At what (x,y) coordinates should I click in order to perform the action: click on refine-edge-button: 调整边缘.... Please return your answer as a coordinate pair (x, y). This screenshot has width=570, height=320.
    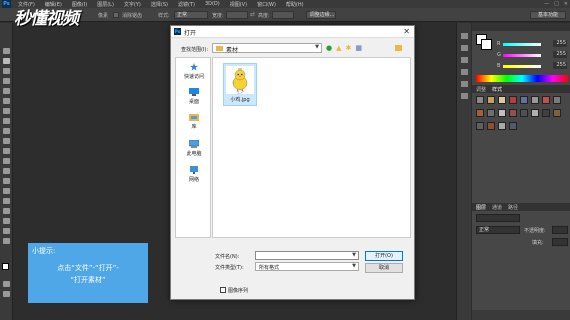
    Looking at the image, I should click on (321, 15).